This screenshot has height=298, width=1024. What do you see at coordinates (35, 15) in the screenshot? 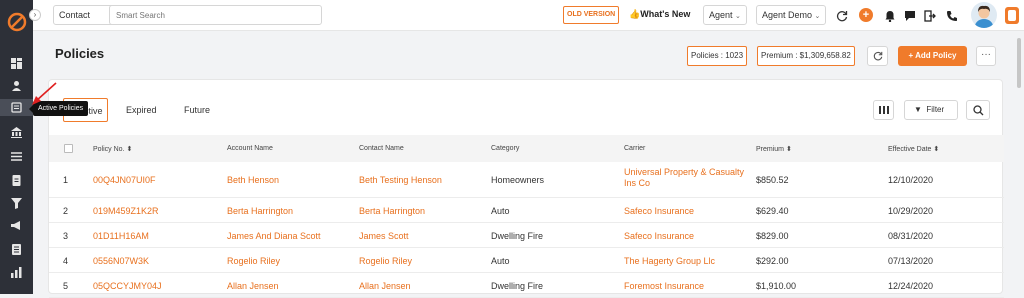
I see `sidebar-toggle-button: ›` at bounding box center [35, 15].